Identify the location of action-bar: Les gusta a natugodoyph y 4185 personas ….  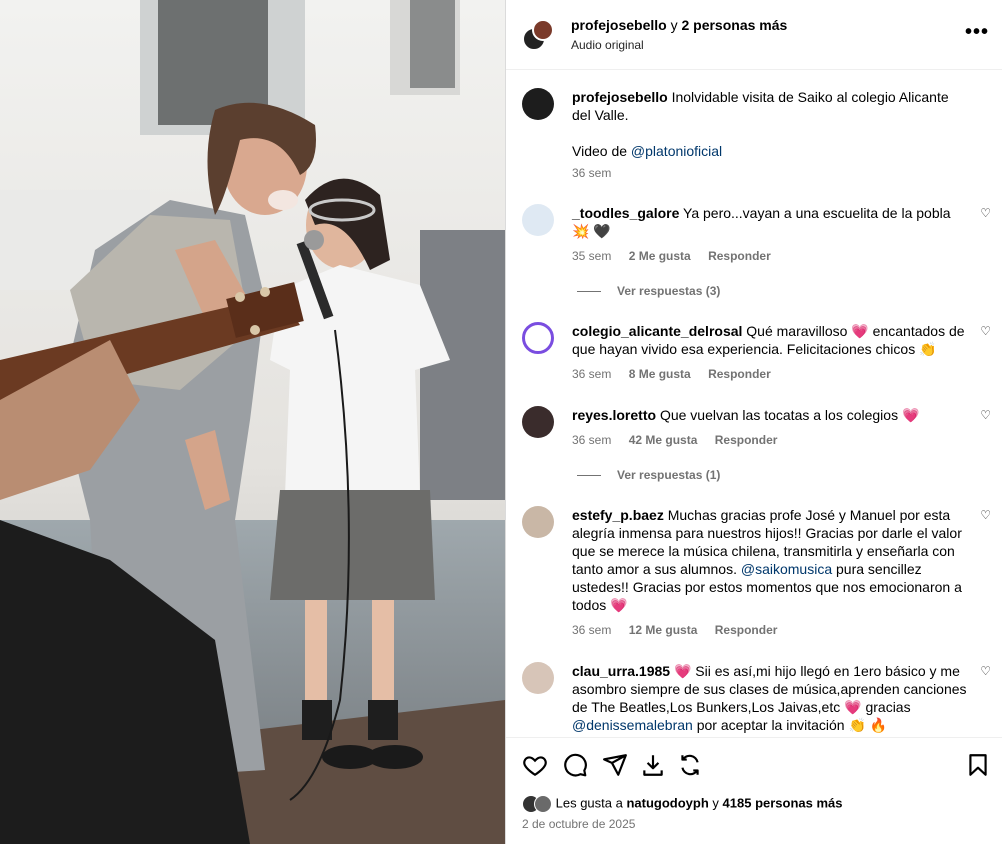
(754, 790).